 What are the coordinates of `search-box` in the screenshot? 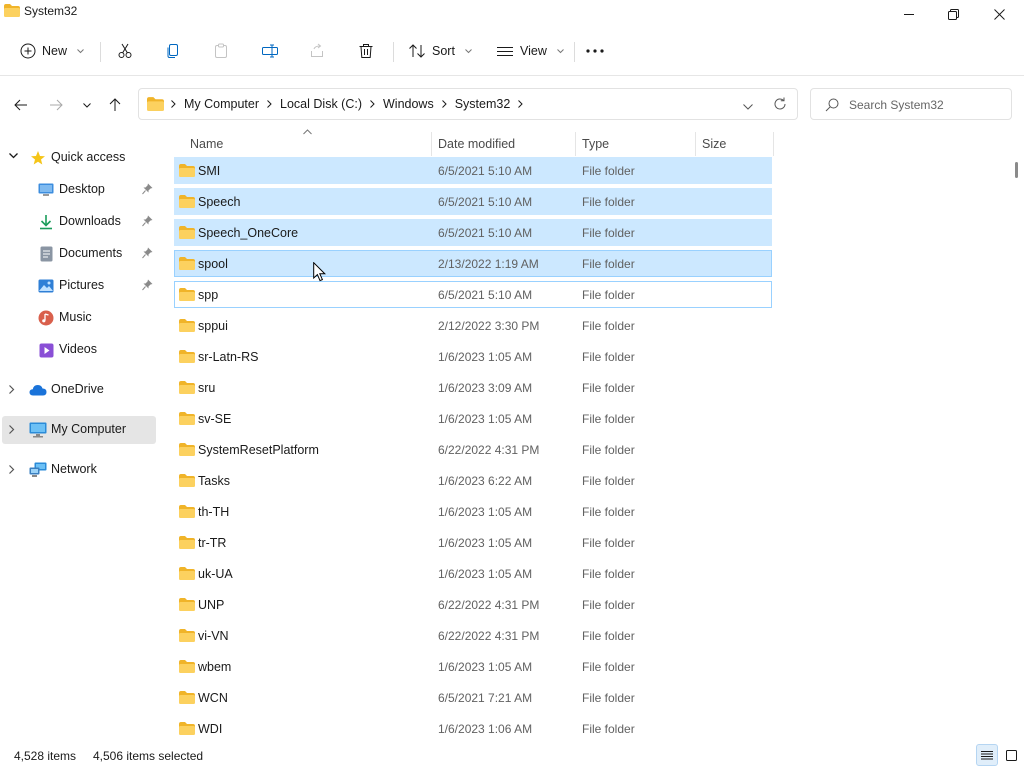 It's located at (911, 104).